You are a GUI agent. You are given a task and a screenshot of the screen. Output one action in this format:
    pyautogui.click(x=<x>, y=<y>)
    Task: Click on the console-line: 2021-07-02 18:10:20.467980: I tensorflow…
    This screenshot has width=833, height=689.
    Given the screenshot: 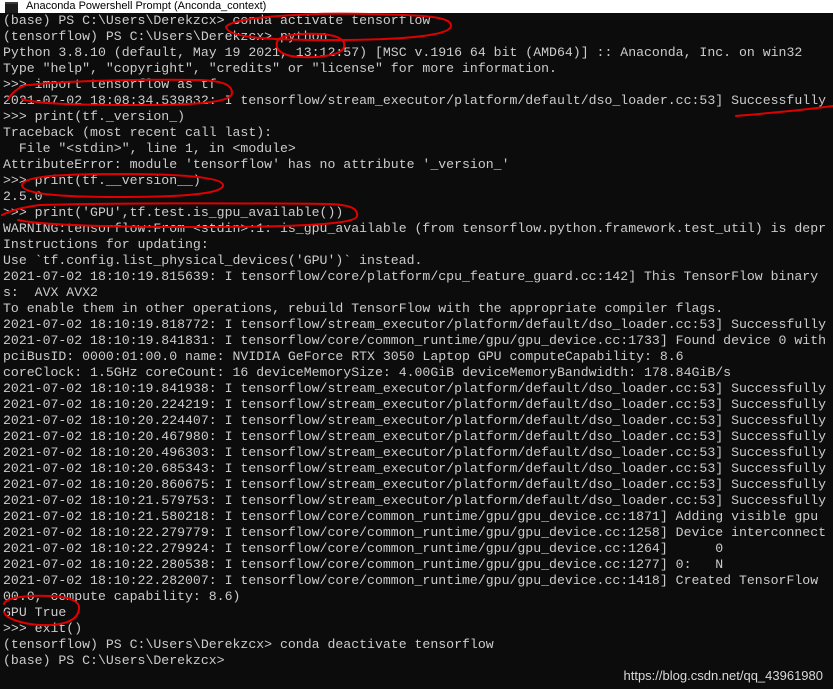 What is the action you would take?
    pyautogui.click(x=415, y=436)
    